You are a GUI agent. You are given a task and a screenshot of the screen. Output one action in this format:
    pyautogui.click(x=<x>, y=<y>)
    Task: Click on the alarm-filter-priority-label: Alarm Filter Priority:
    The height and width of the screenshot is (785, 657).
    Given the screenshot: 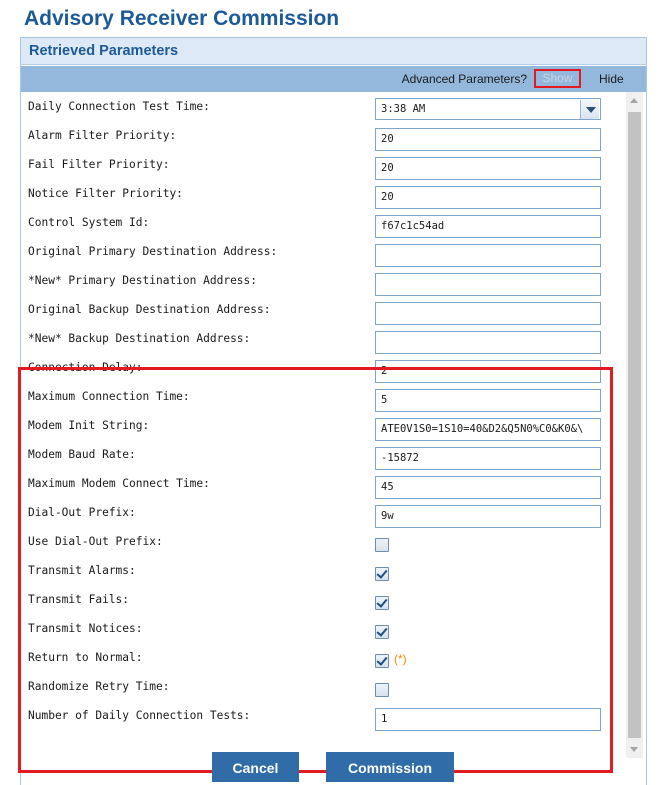 What is the action you would take?
    pyautogui.click(x=102, y=135)
    